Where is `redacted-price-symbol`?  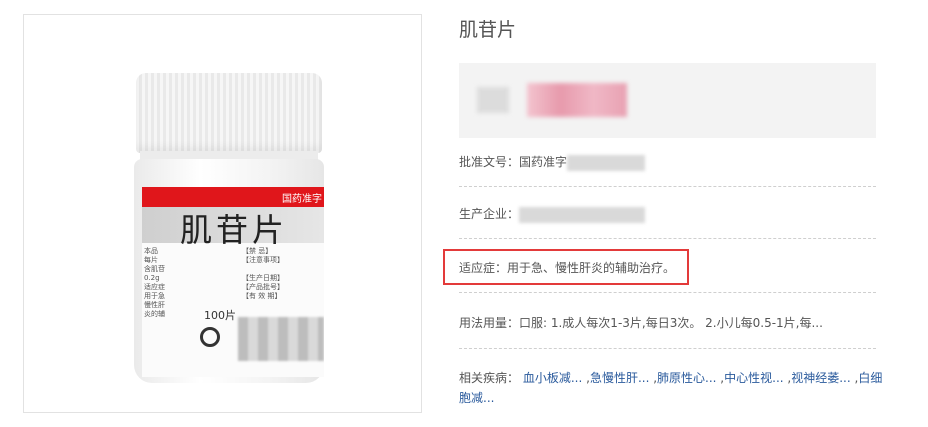 redacted-price-symbol is located at coordinates (493, 100).